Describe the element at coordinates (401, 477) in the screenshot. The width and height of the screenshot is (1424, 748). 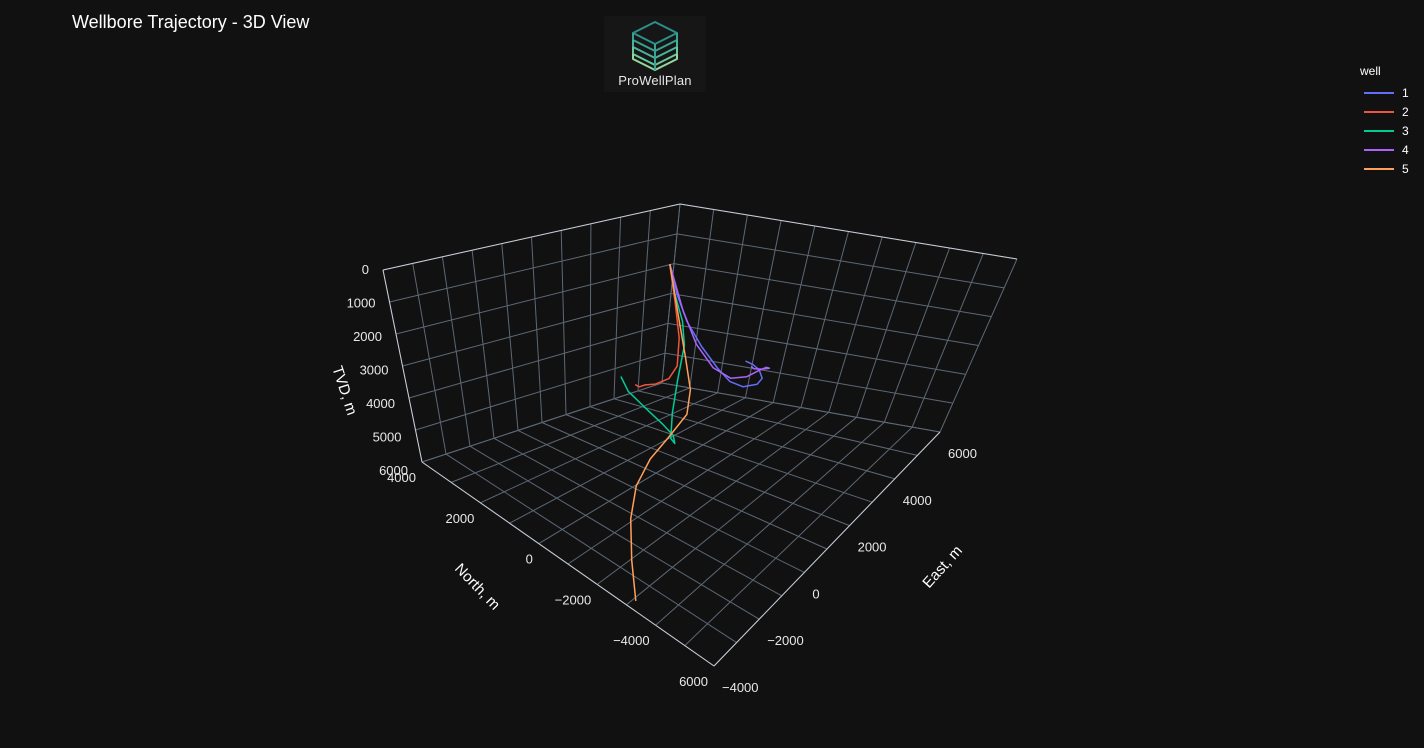
I see `x-tick-label: 4000` at that location.